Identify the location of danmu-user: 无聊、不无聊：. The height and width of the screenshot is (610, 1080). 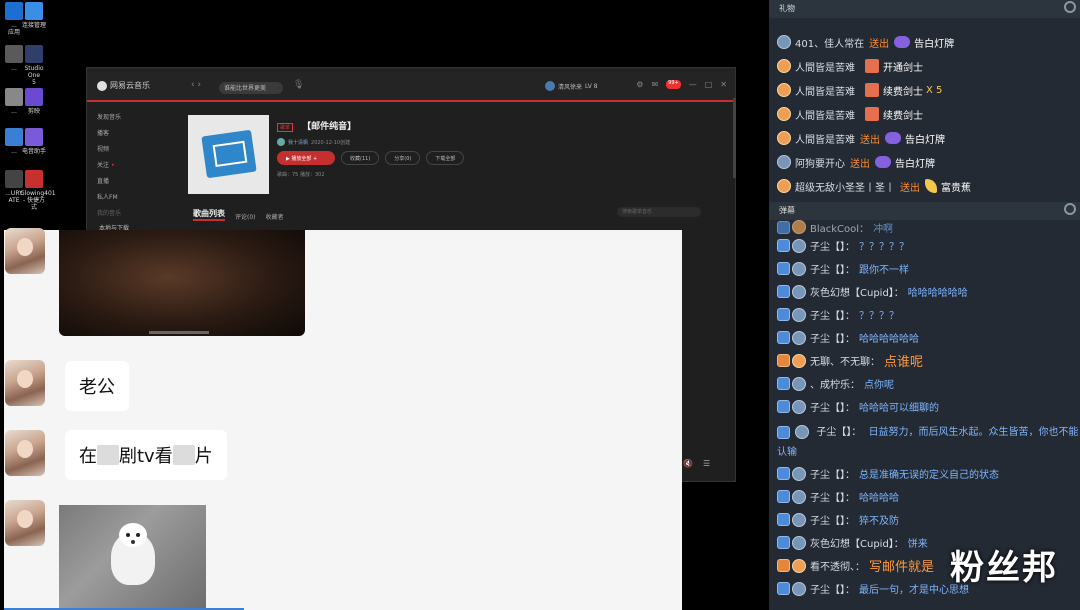
(845, 360).